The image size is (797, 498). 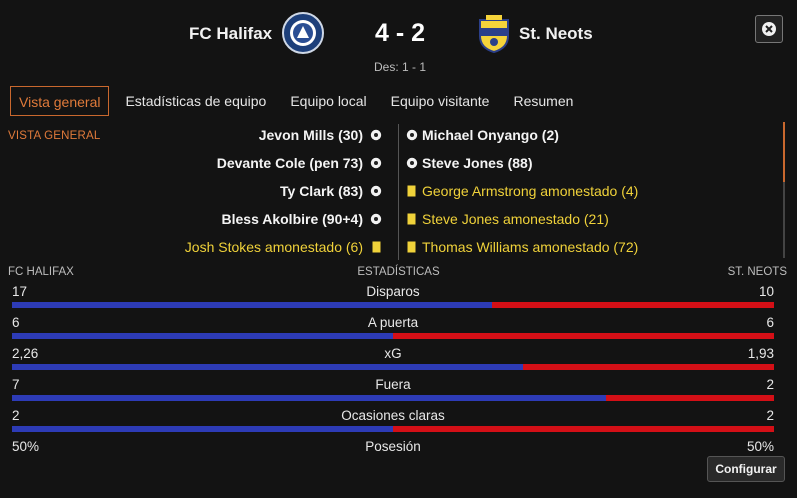 What do you see at coordinates (760, 353) in the screenshot?
I see `stat-away-value: 1,93` at bounding box center [760, 353].